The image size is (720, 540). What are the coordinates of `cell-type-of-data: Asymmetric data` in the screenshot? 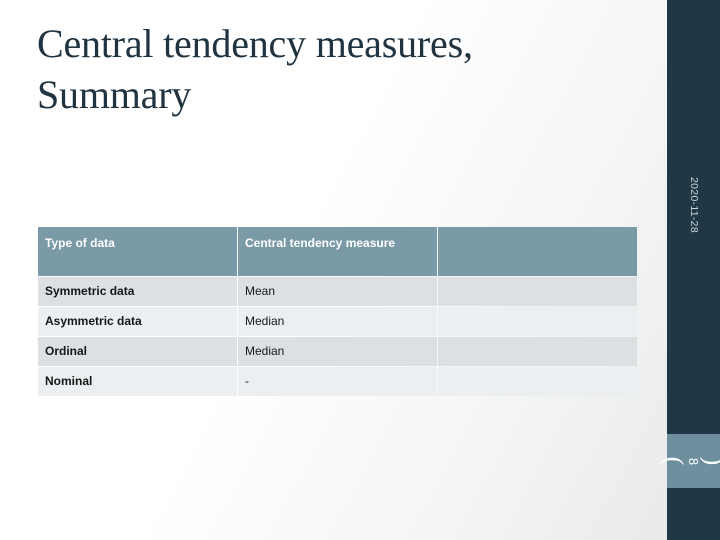 It's located at (137, 322).